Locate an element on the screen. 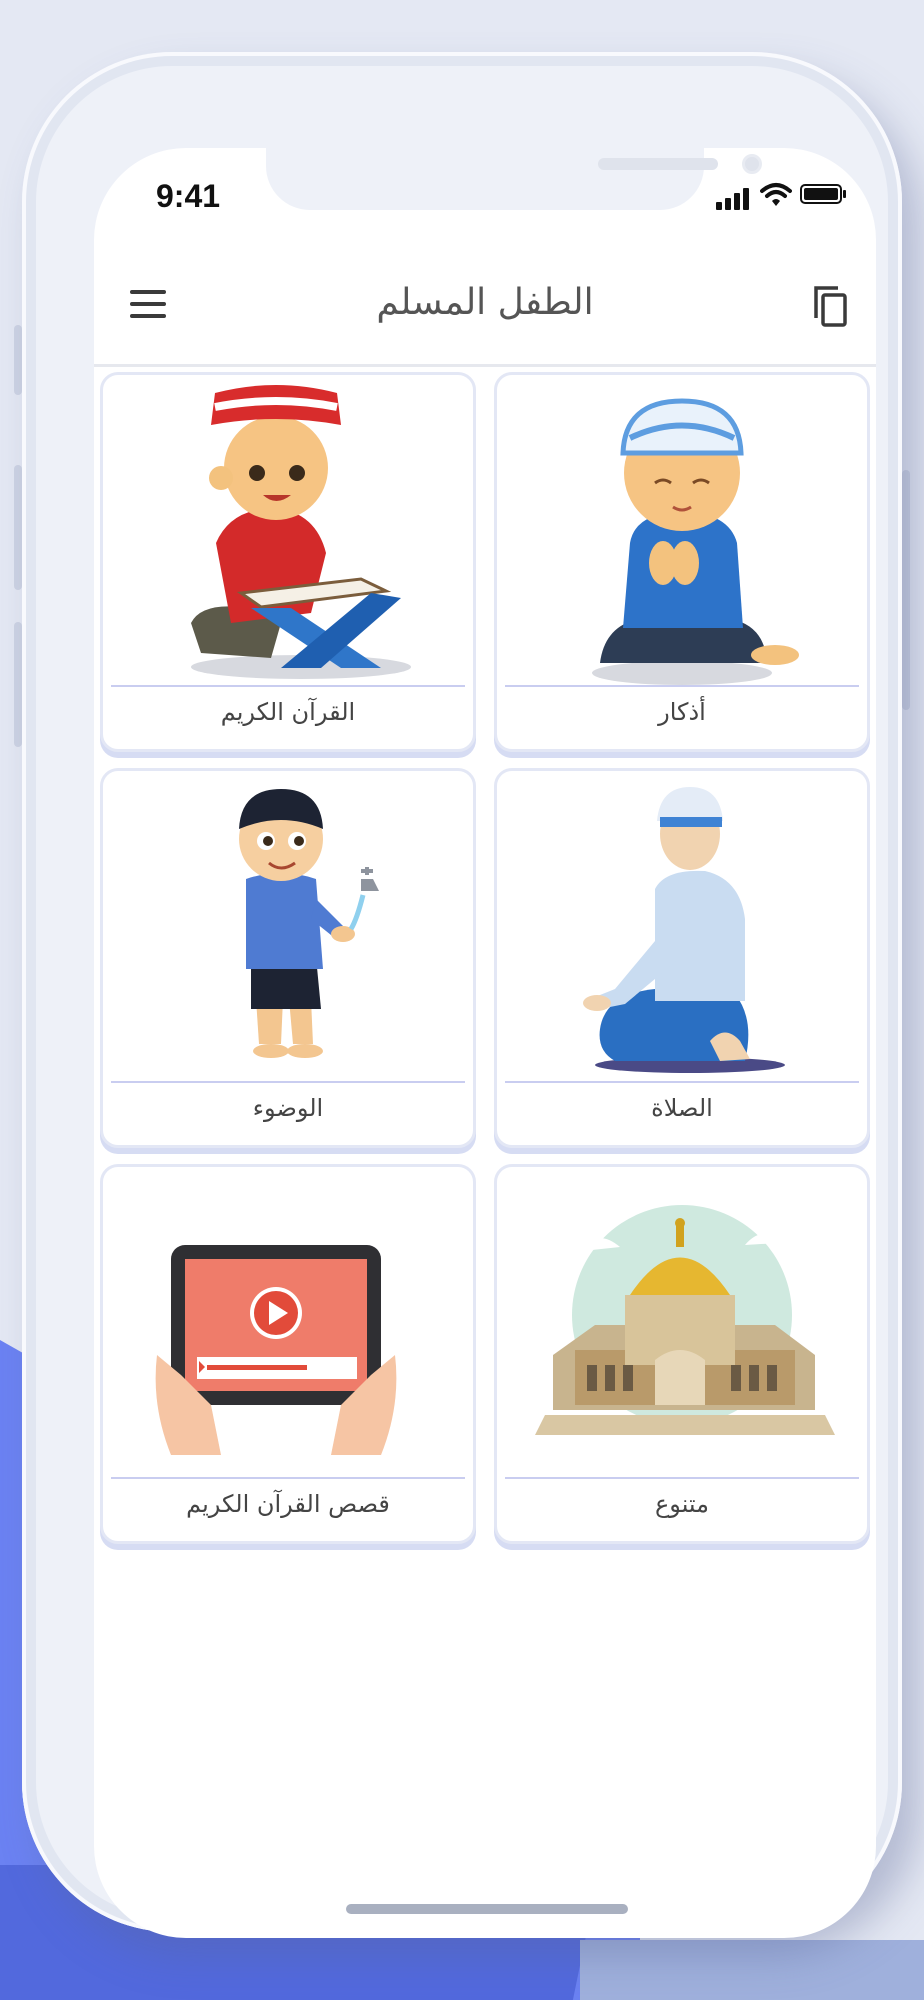 Image resolution: width=924 pixels, height=2000 pixels. status-icons is located at coordinates (781, 196).